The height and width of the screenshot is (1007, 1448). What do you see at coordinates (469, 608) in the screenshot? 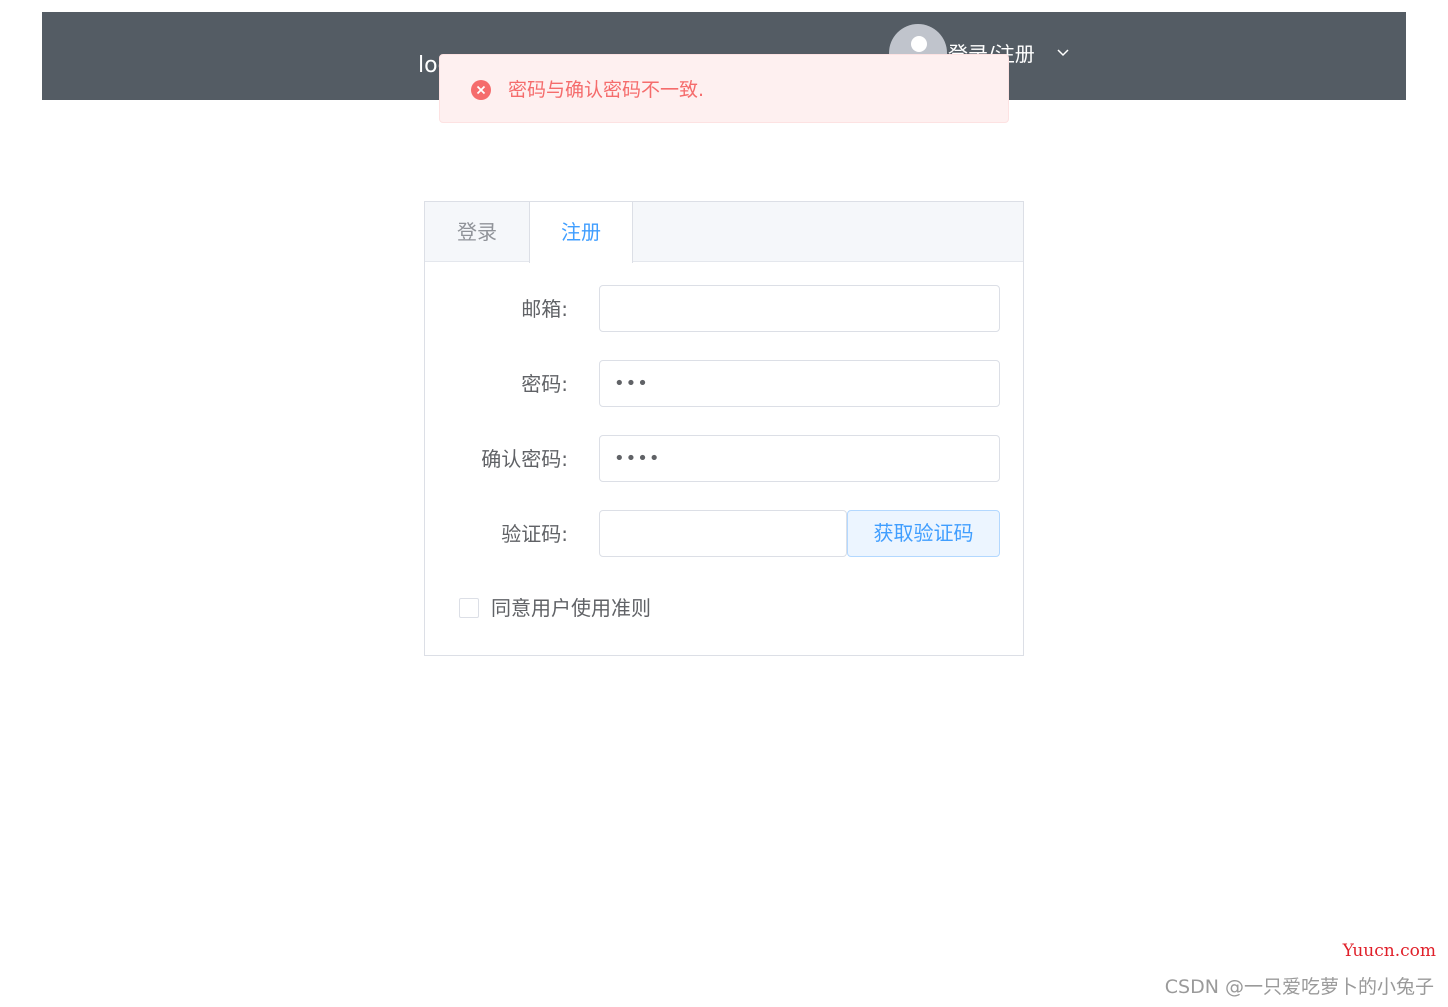
I see `agreement-checkbox` at bounding box center [469, 608].